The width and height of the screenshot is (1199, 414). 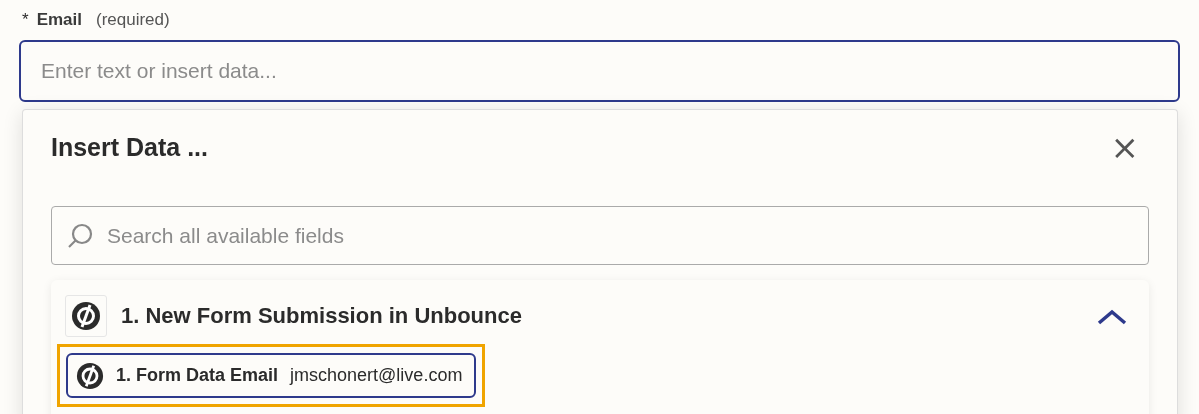 What do you see at coordinates (322, 316) in the screenshot?
I see `group-title: 1. New Form Submission in Unbounce` at bounding box center [322, 316].